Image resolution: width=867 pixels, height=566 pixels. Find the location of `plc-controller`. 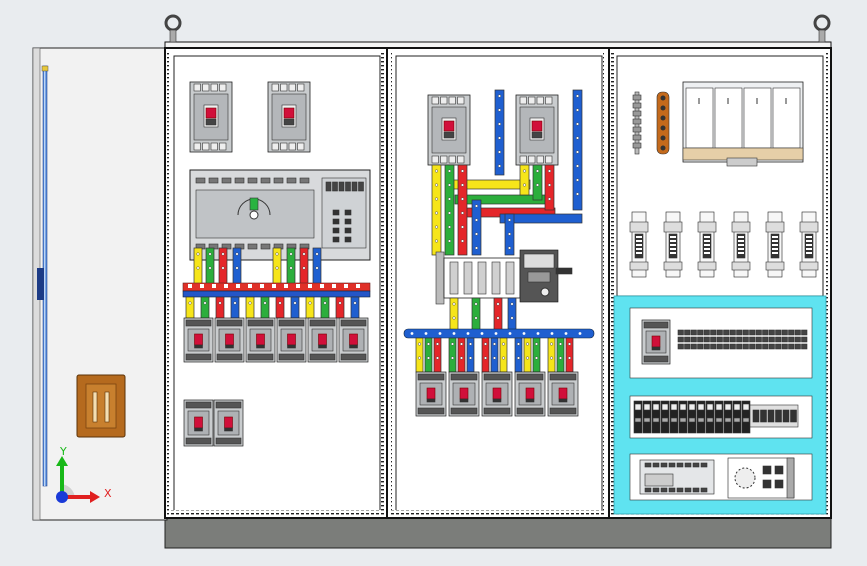

plc-controller is located at coordinates (280, 215).